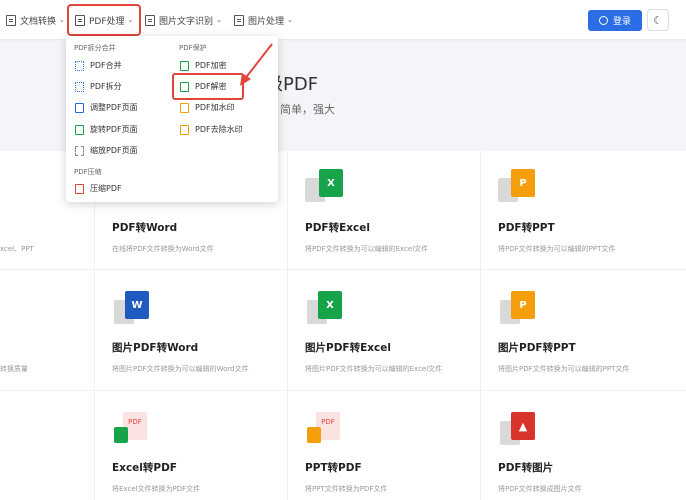  Describe the element at coordinates (207, 107) in the screenshot. I see `menu-item-add-watermark: PDF加水印` at that location.